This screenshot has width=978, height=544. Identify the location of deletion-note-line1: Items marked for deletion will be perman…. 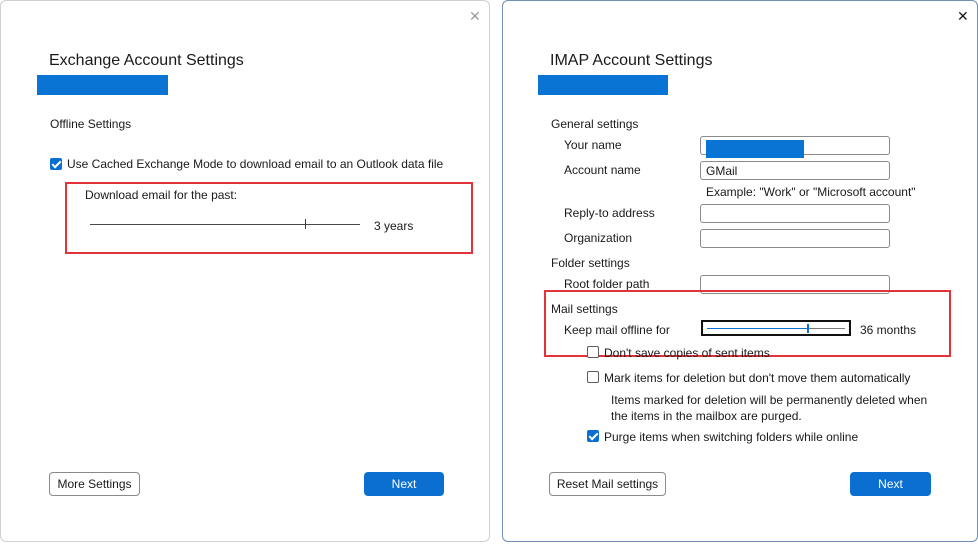
(769, 400).